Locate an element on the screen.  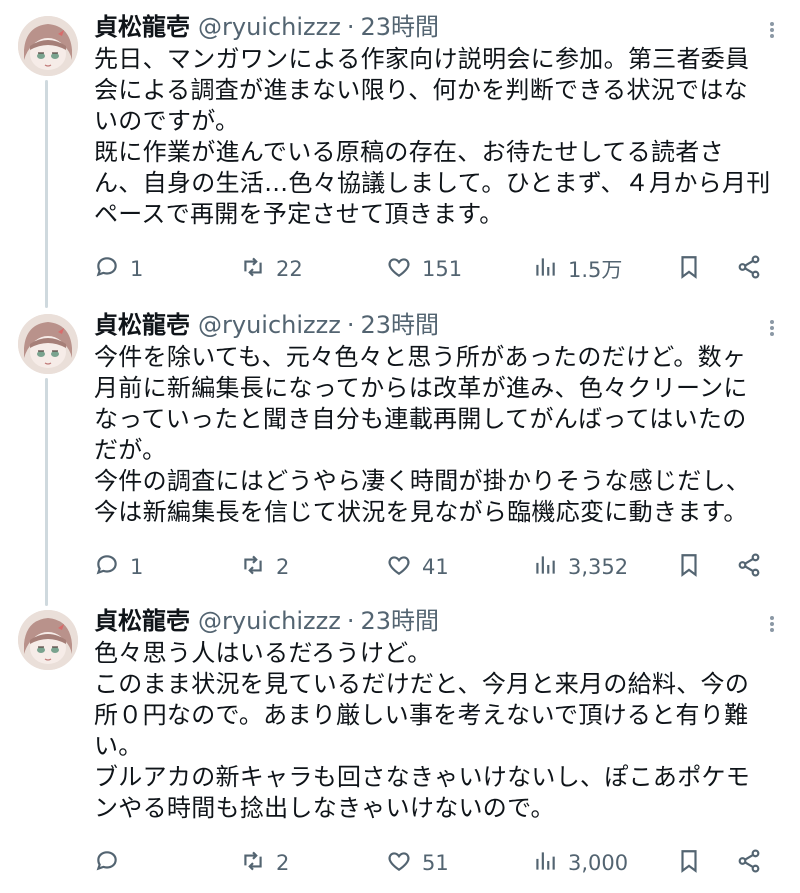
like-button: 151 is located at coordinates (424, 269).